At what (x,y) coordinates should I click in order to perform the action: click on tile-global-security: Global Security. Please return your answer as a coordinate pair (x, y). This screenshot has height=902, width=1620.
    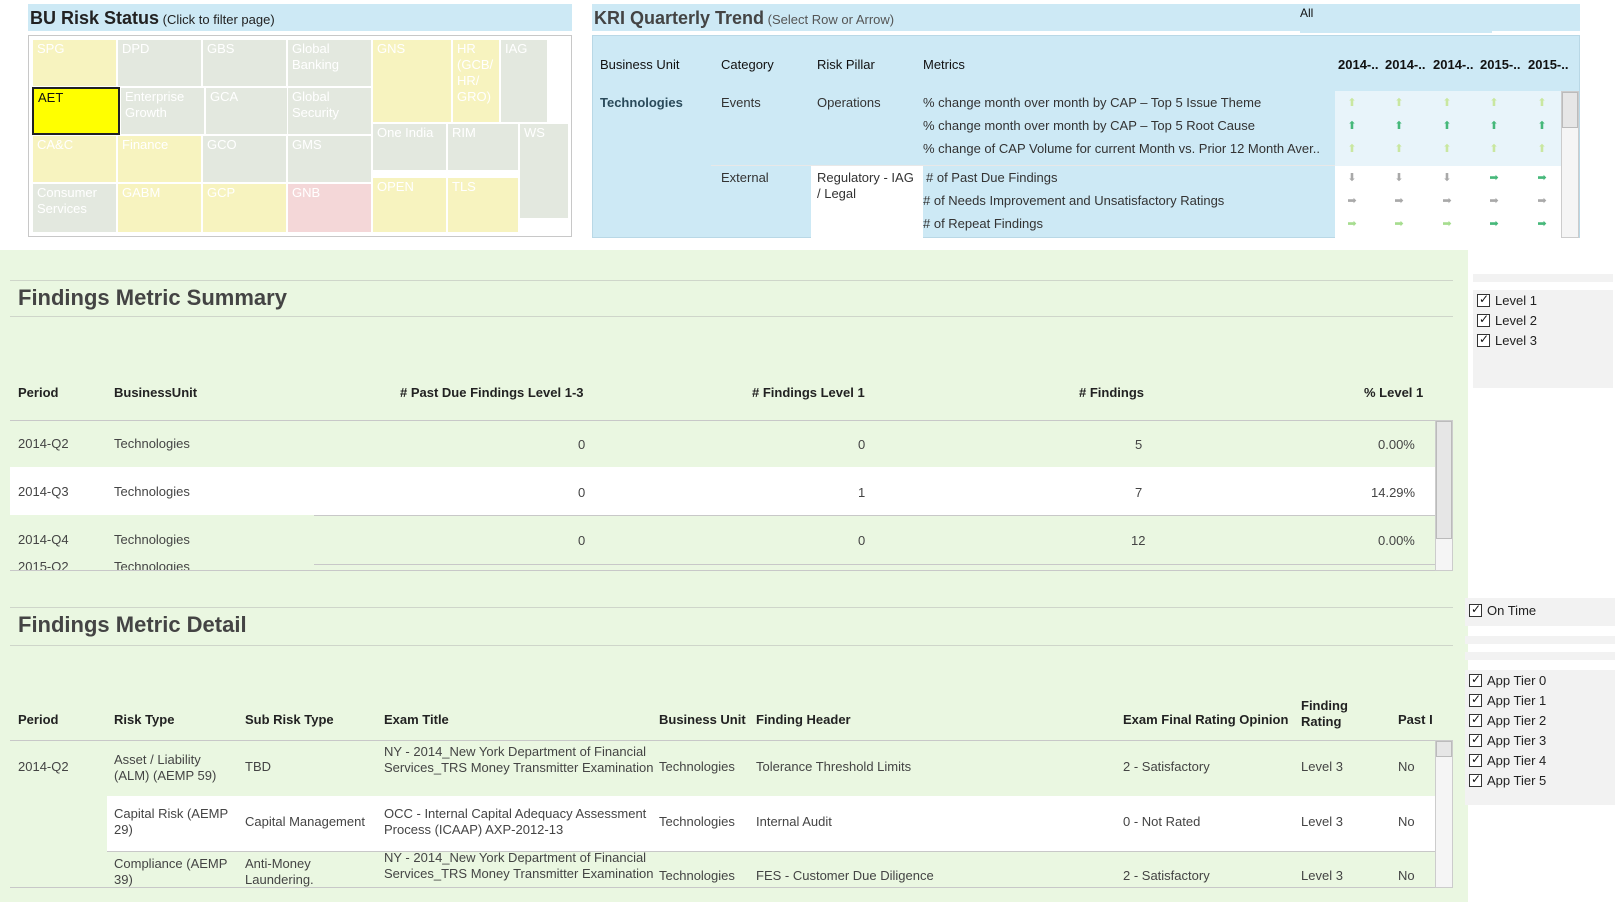
    Looking at the image, I should click on (329, 111).